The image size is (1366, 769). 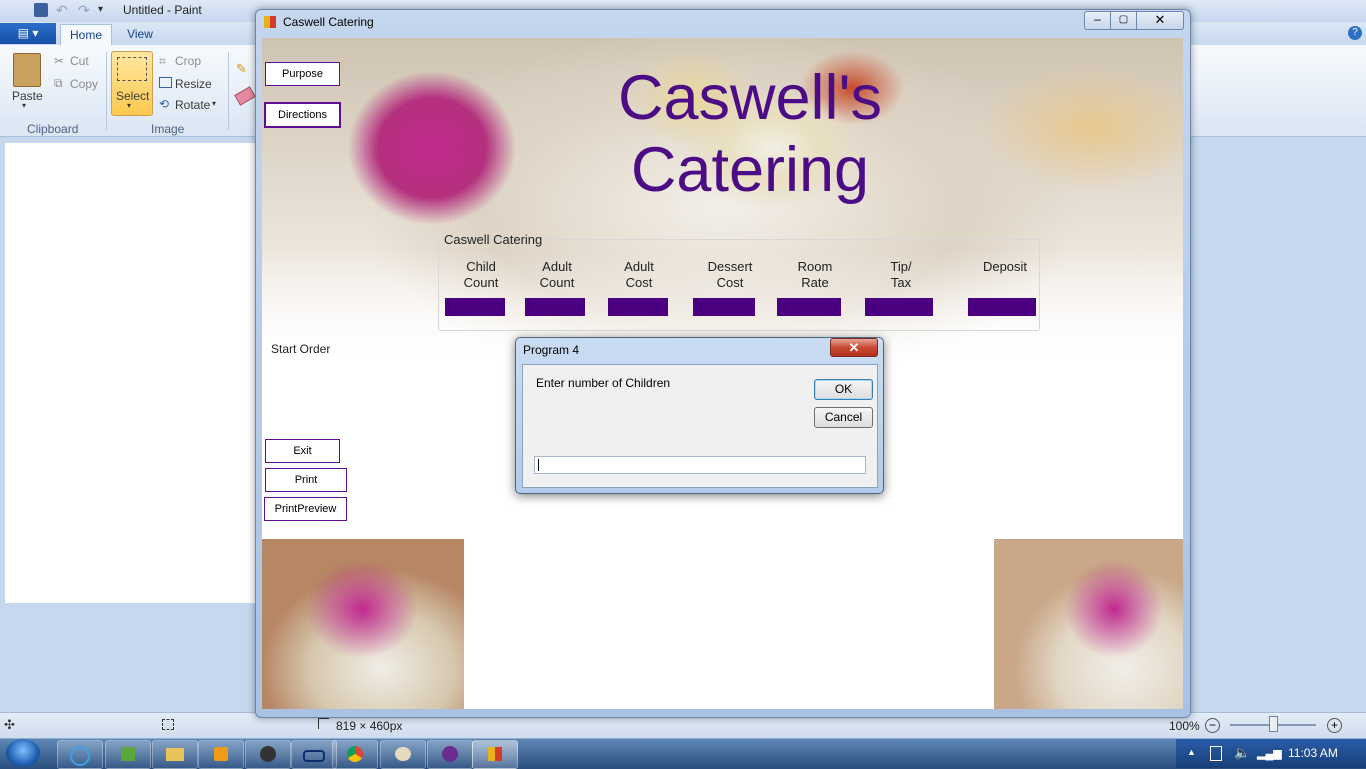 What do you see at coordinates (53, 129) in the screenshot?
I see `clipboard-group-label: Clipboard` at bounding box center [53, 129].